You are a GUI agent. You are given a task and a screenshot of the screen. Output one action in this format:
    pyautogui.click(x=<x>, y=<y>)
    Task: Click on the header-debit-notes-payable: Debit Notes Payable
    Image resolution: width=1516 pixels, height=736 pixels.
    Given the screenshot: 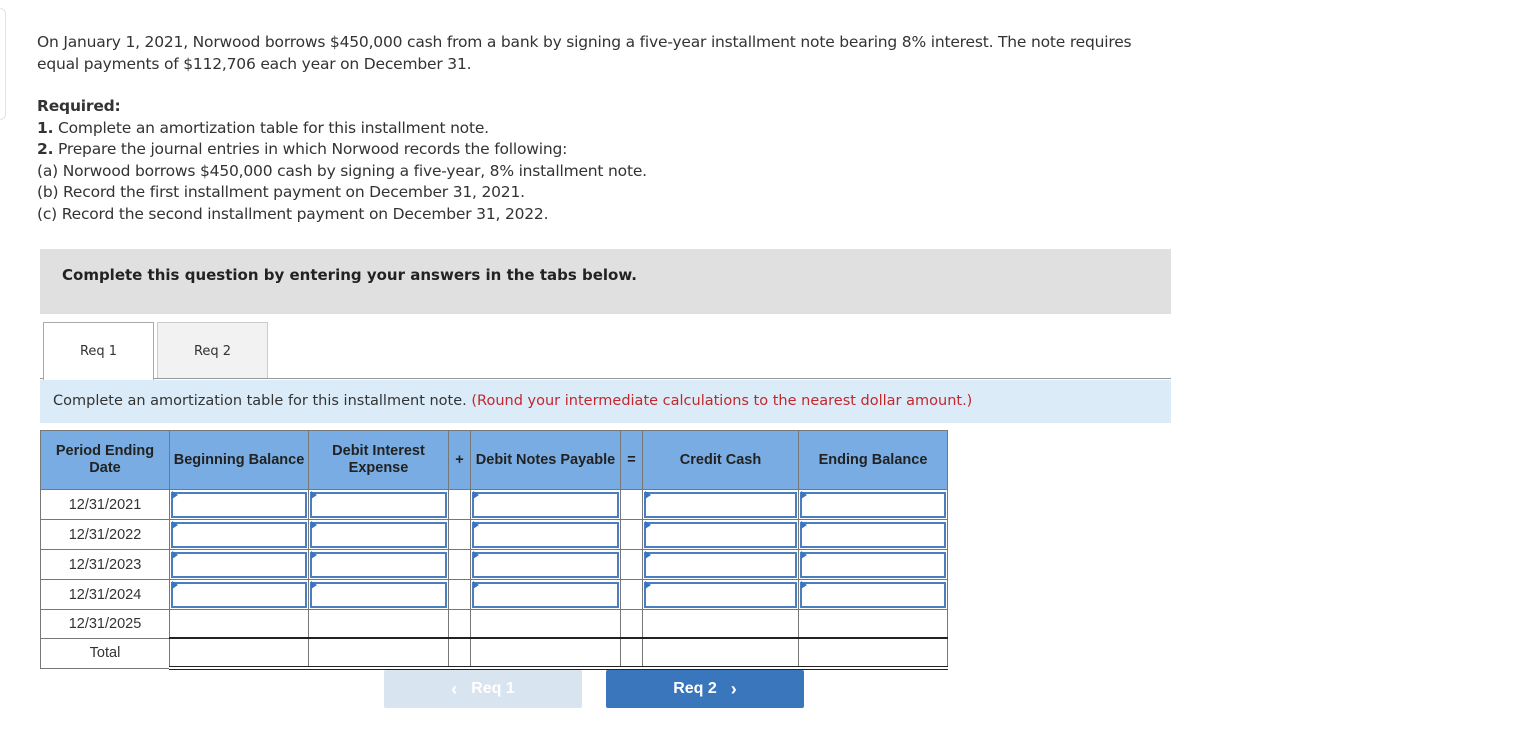 What is the action you would take?
    pyautogui.click(x=545, y=460)
    